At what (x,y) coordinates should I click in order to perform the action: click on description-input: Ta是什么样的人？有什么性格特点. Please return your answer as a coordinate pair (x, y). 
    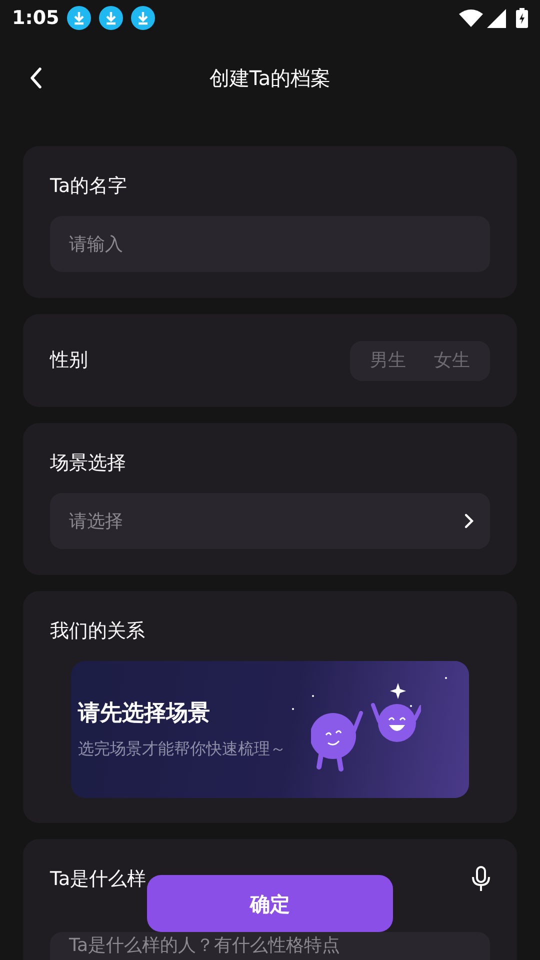
    Looking at the image, I should click on (270, 946).